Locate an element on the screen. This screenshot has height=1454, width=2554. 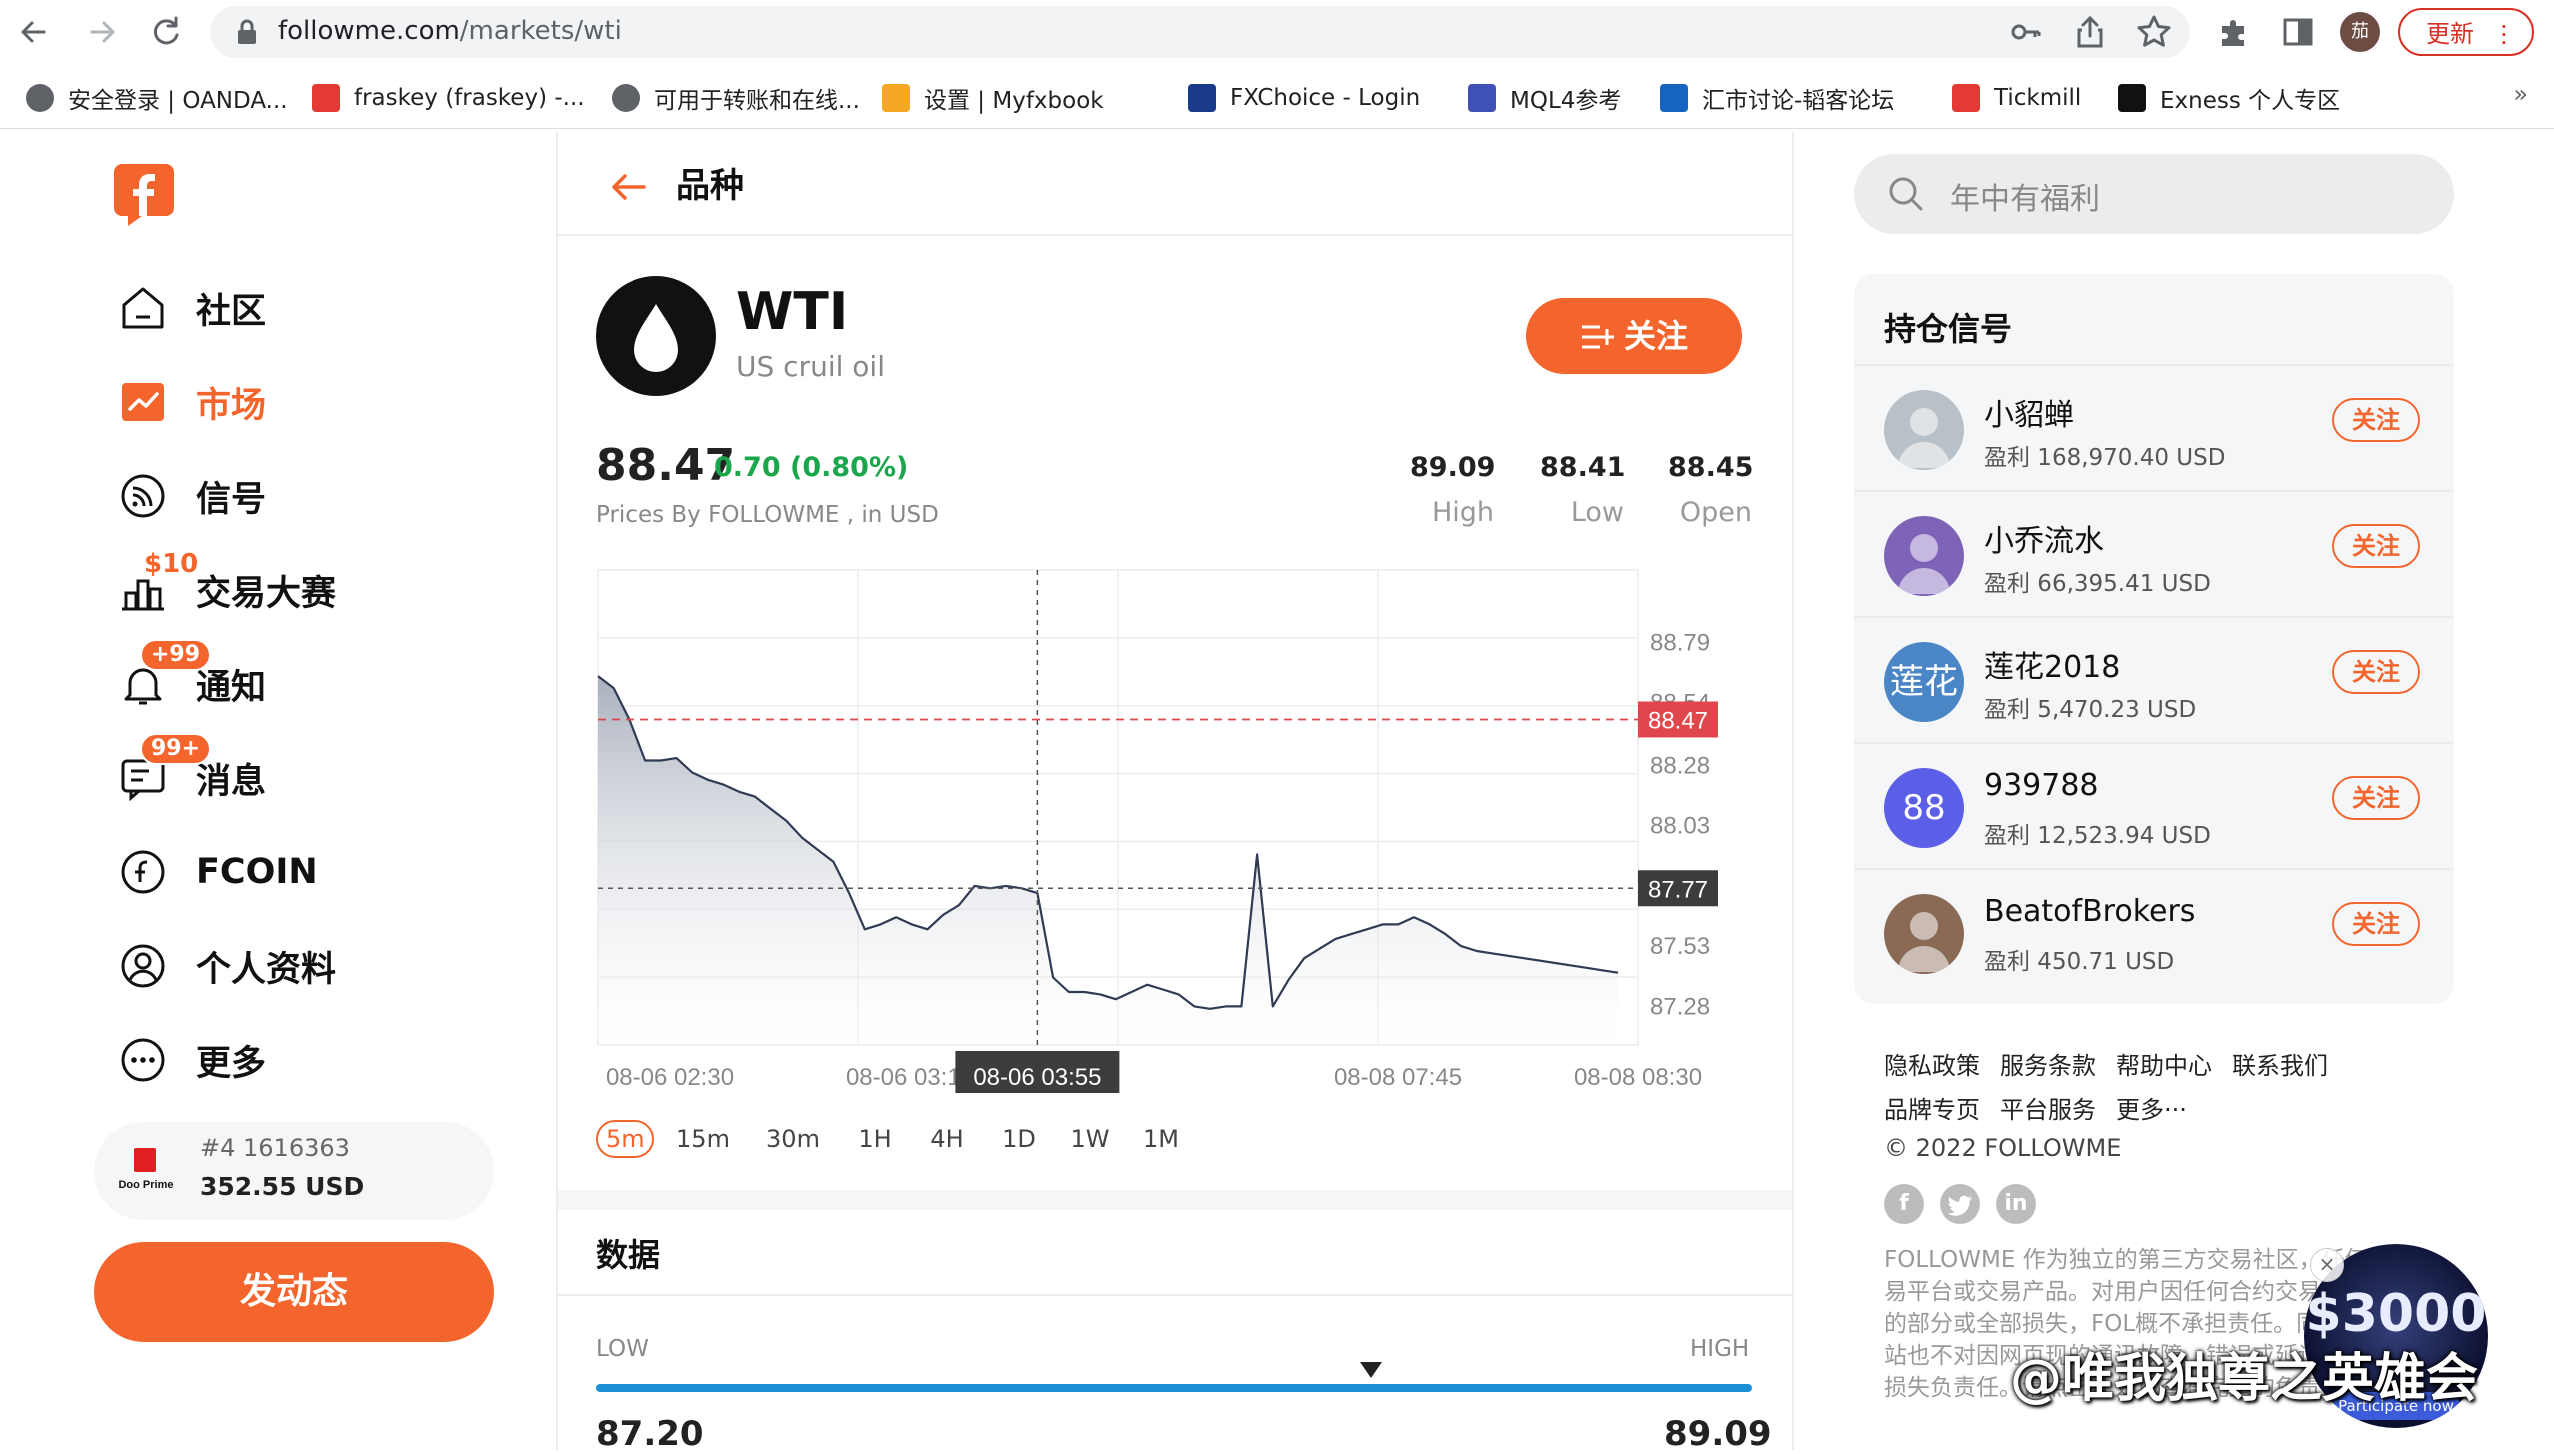
myfxbook-icon is located at coordinates (896, 98).